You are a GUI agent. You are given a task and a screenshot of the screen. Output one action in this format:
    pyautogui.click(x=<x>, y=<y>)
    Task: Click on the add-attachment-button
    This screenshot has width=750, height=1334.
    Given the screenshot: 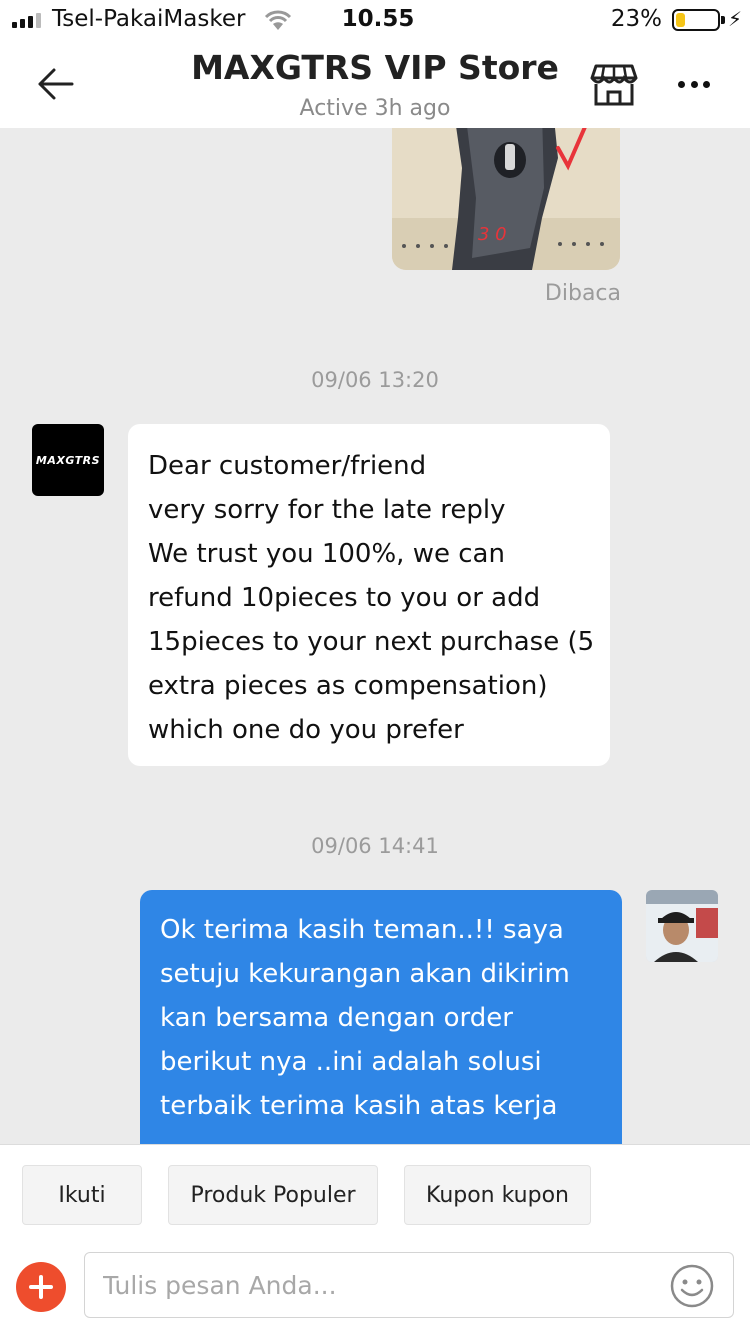 What is the action you would take?
    pyautogui.click(x=41, y=1287)
    